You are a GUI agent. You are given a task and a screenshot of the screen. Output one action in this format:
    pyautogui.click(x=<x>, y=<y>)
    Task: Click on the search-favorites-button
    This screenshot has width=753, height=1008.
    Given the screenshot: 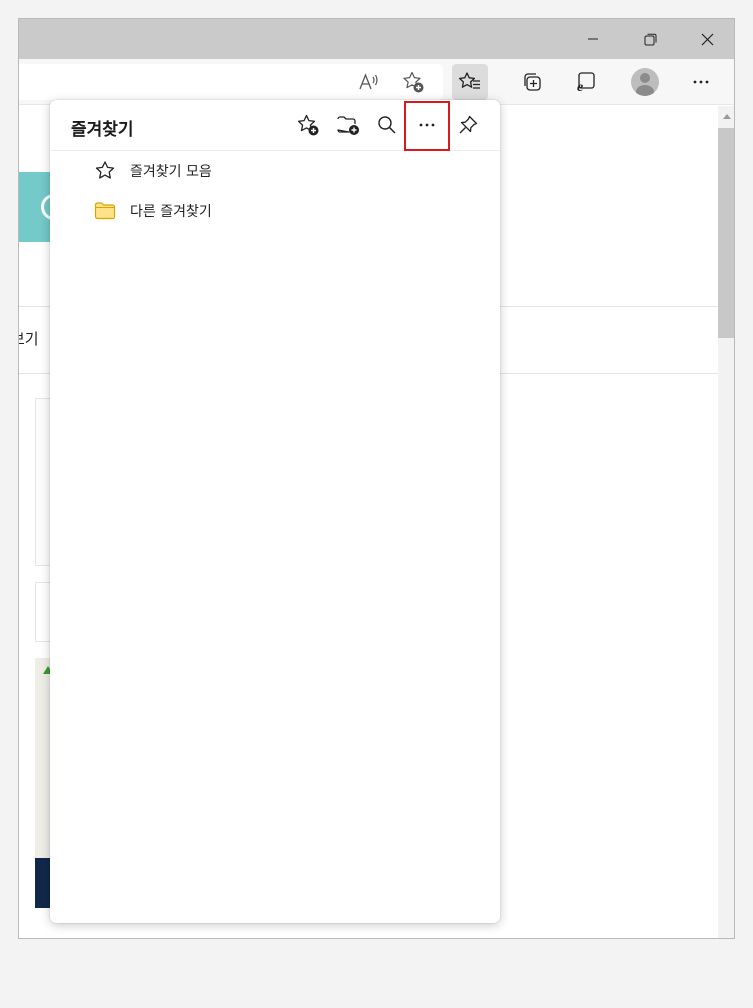 What is the action you would take?
    pyautogui.click(x=387, y=125)
    